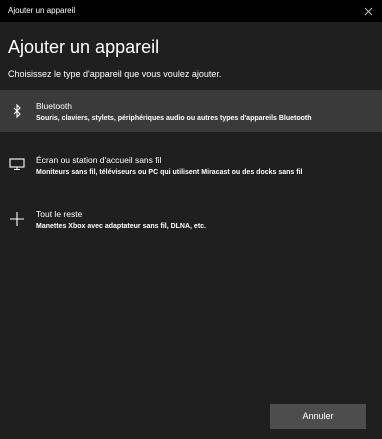 Image resolution: width=382 pixels, height=439 pixels. I want to click on bluetooth-icon, so click(17, 111).